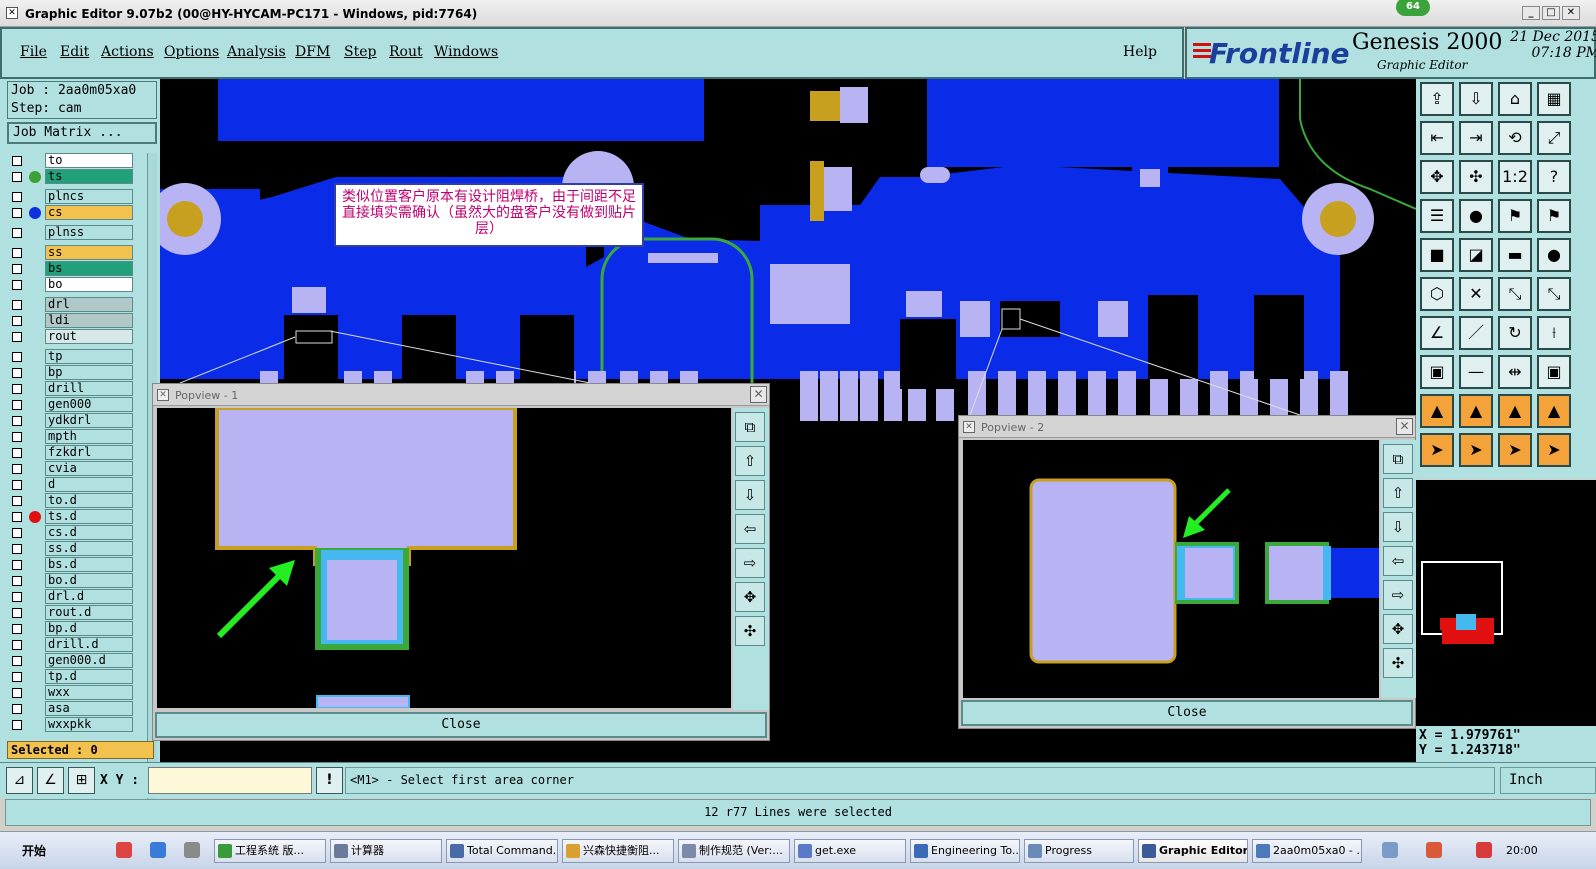 This screenshot has height=869, width=1596. Describe the element at coordinates (74, 52) in the screenshot. I see `menu-edit: Edit` at that location.